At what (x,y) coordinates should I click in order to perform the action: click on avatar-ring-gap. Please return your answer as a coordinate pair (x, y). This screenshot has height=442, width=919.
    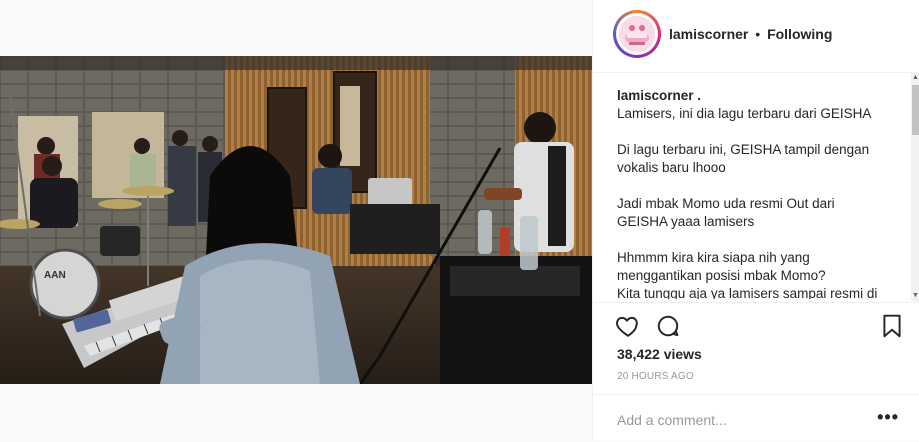
    Looking at the image, I should click on (637, 34).